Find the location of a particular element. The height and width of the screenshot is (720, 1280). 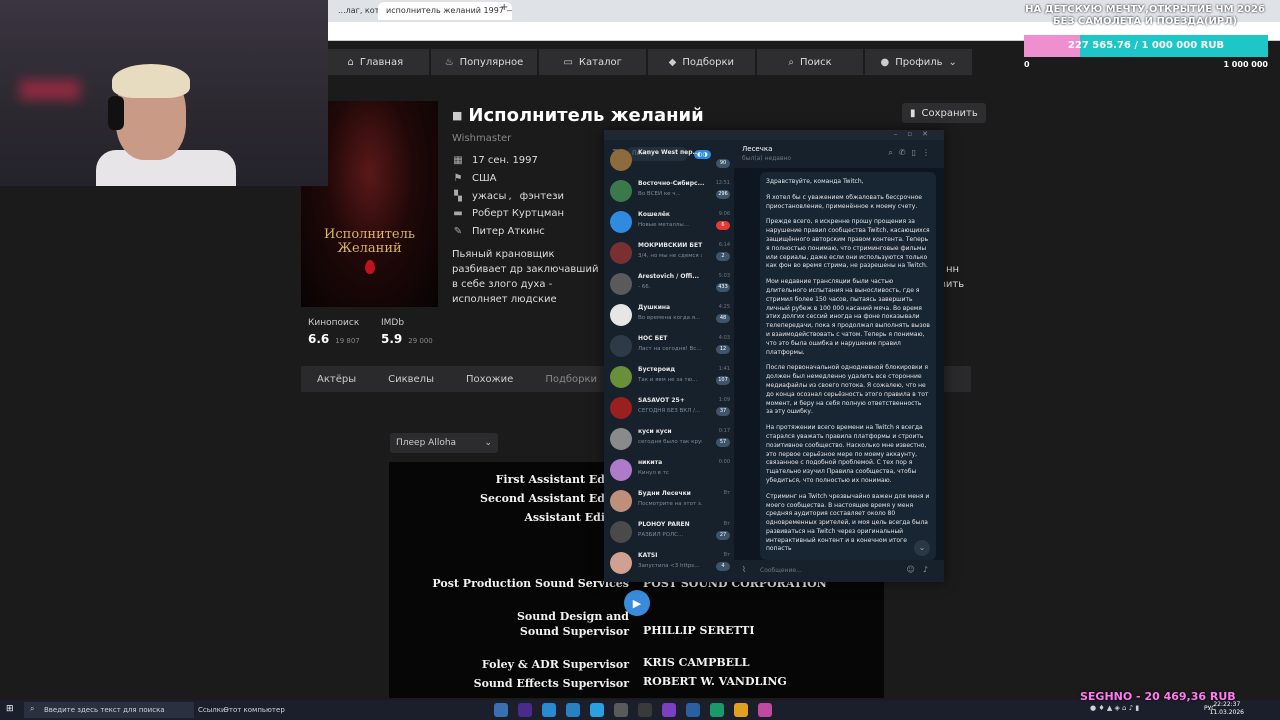

nav-label: Главная is located at coordinates (381, 62).